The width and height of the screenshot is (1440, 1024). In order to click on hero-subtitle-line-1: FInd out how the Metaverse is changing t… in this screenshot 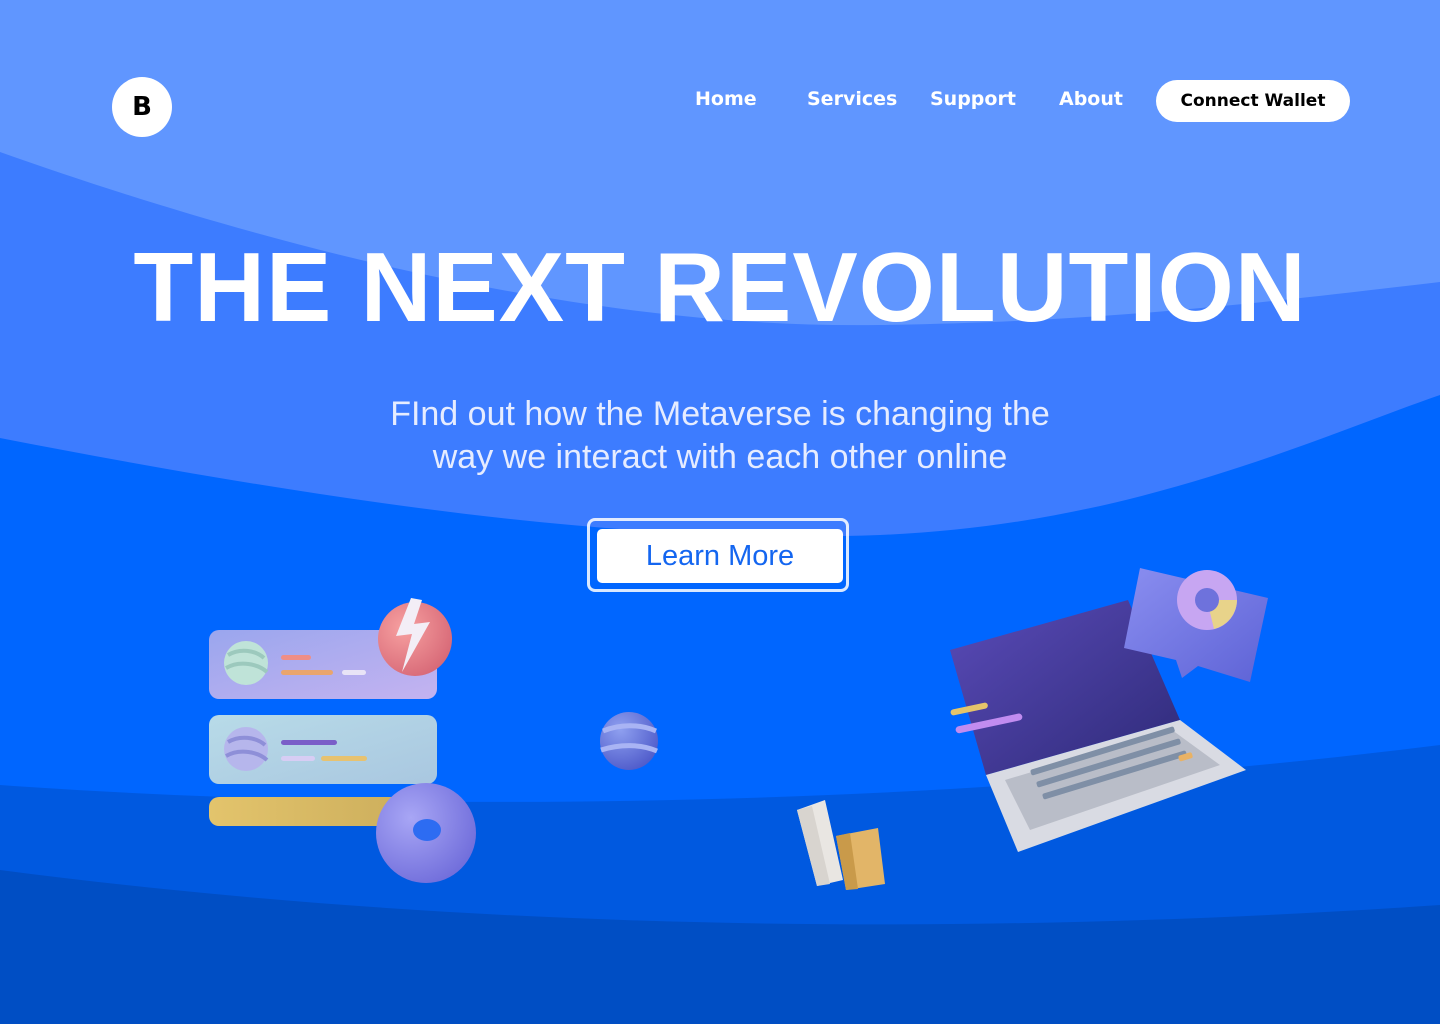, I will do `click(720, 414)`.